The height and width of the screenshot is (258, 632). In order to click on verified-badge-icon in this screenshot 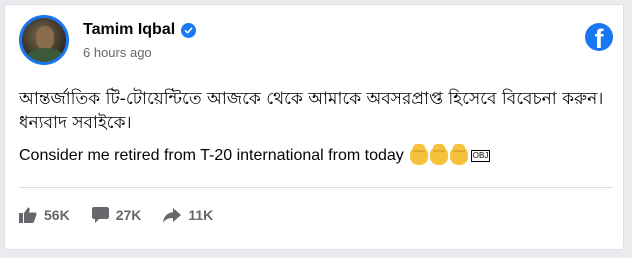, I will do `click(189, 30)`.